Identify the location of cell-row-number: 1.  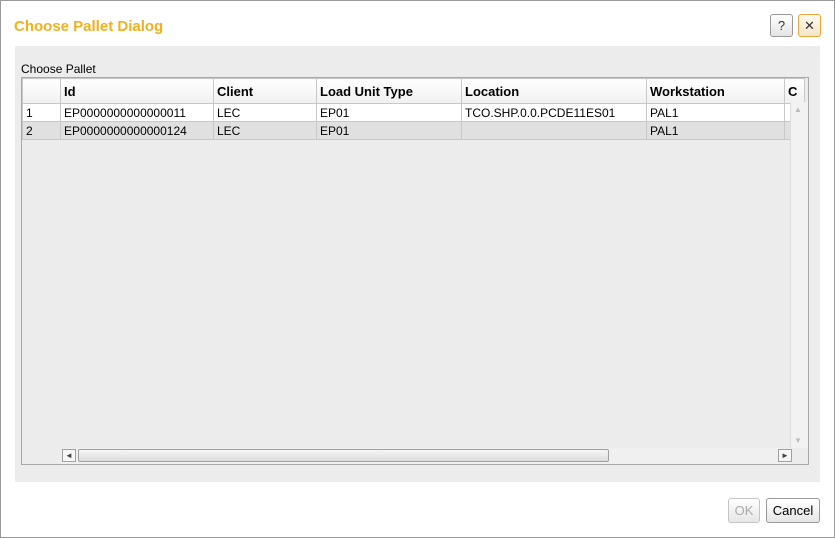
(41, 112).